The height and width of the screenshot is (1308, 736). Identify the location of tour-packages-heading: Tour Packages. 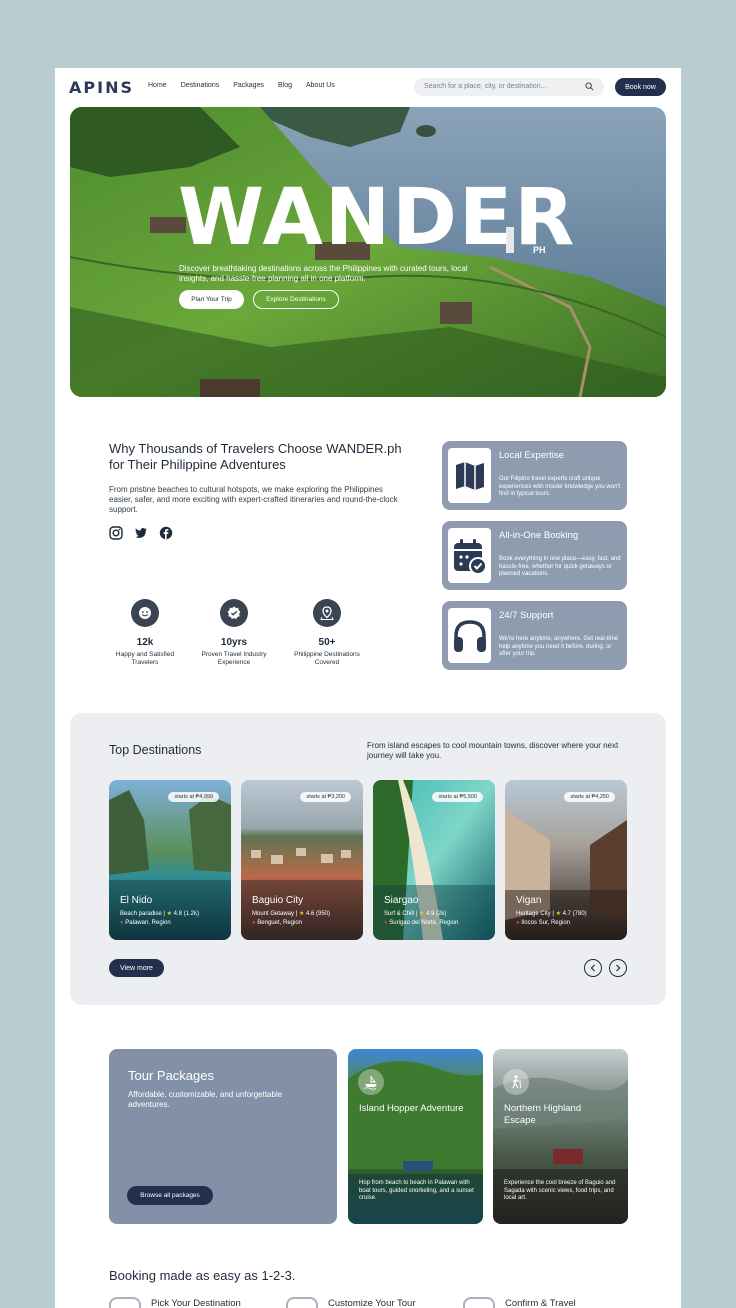
(171, 1075).